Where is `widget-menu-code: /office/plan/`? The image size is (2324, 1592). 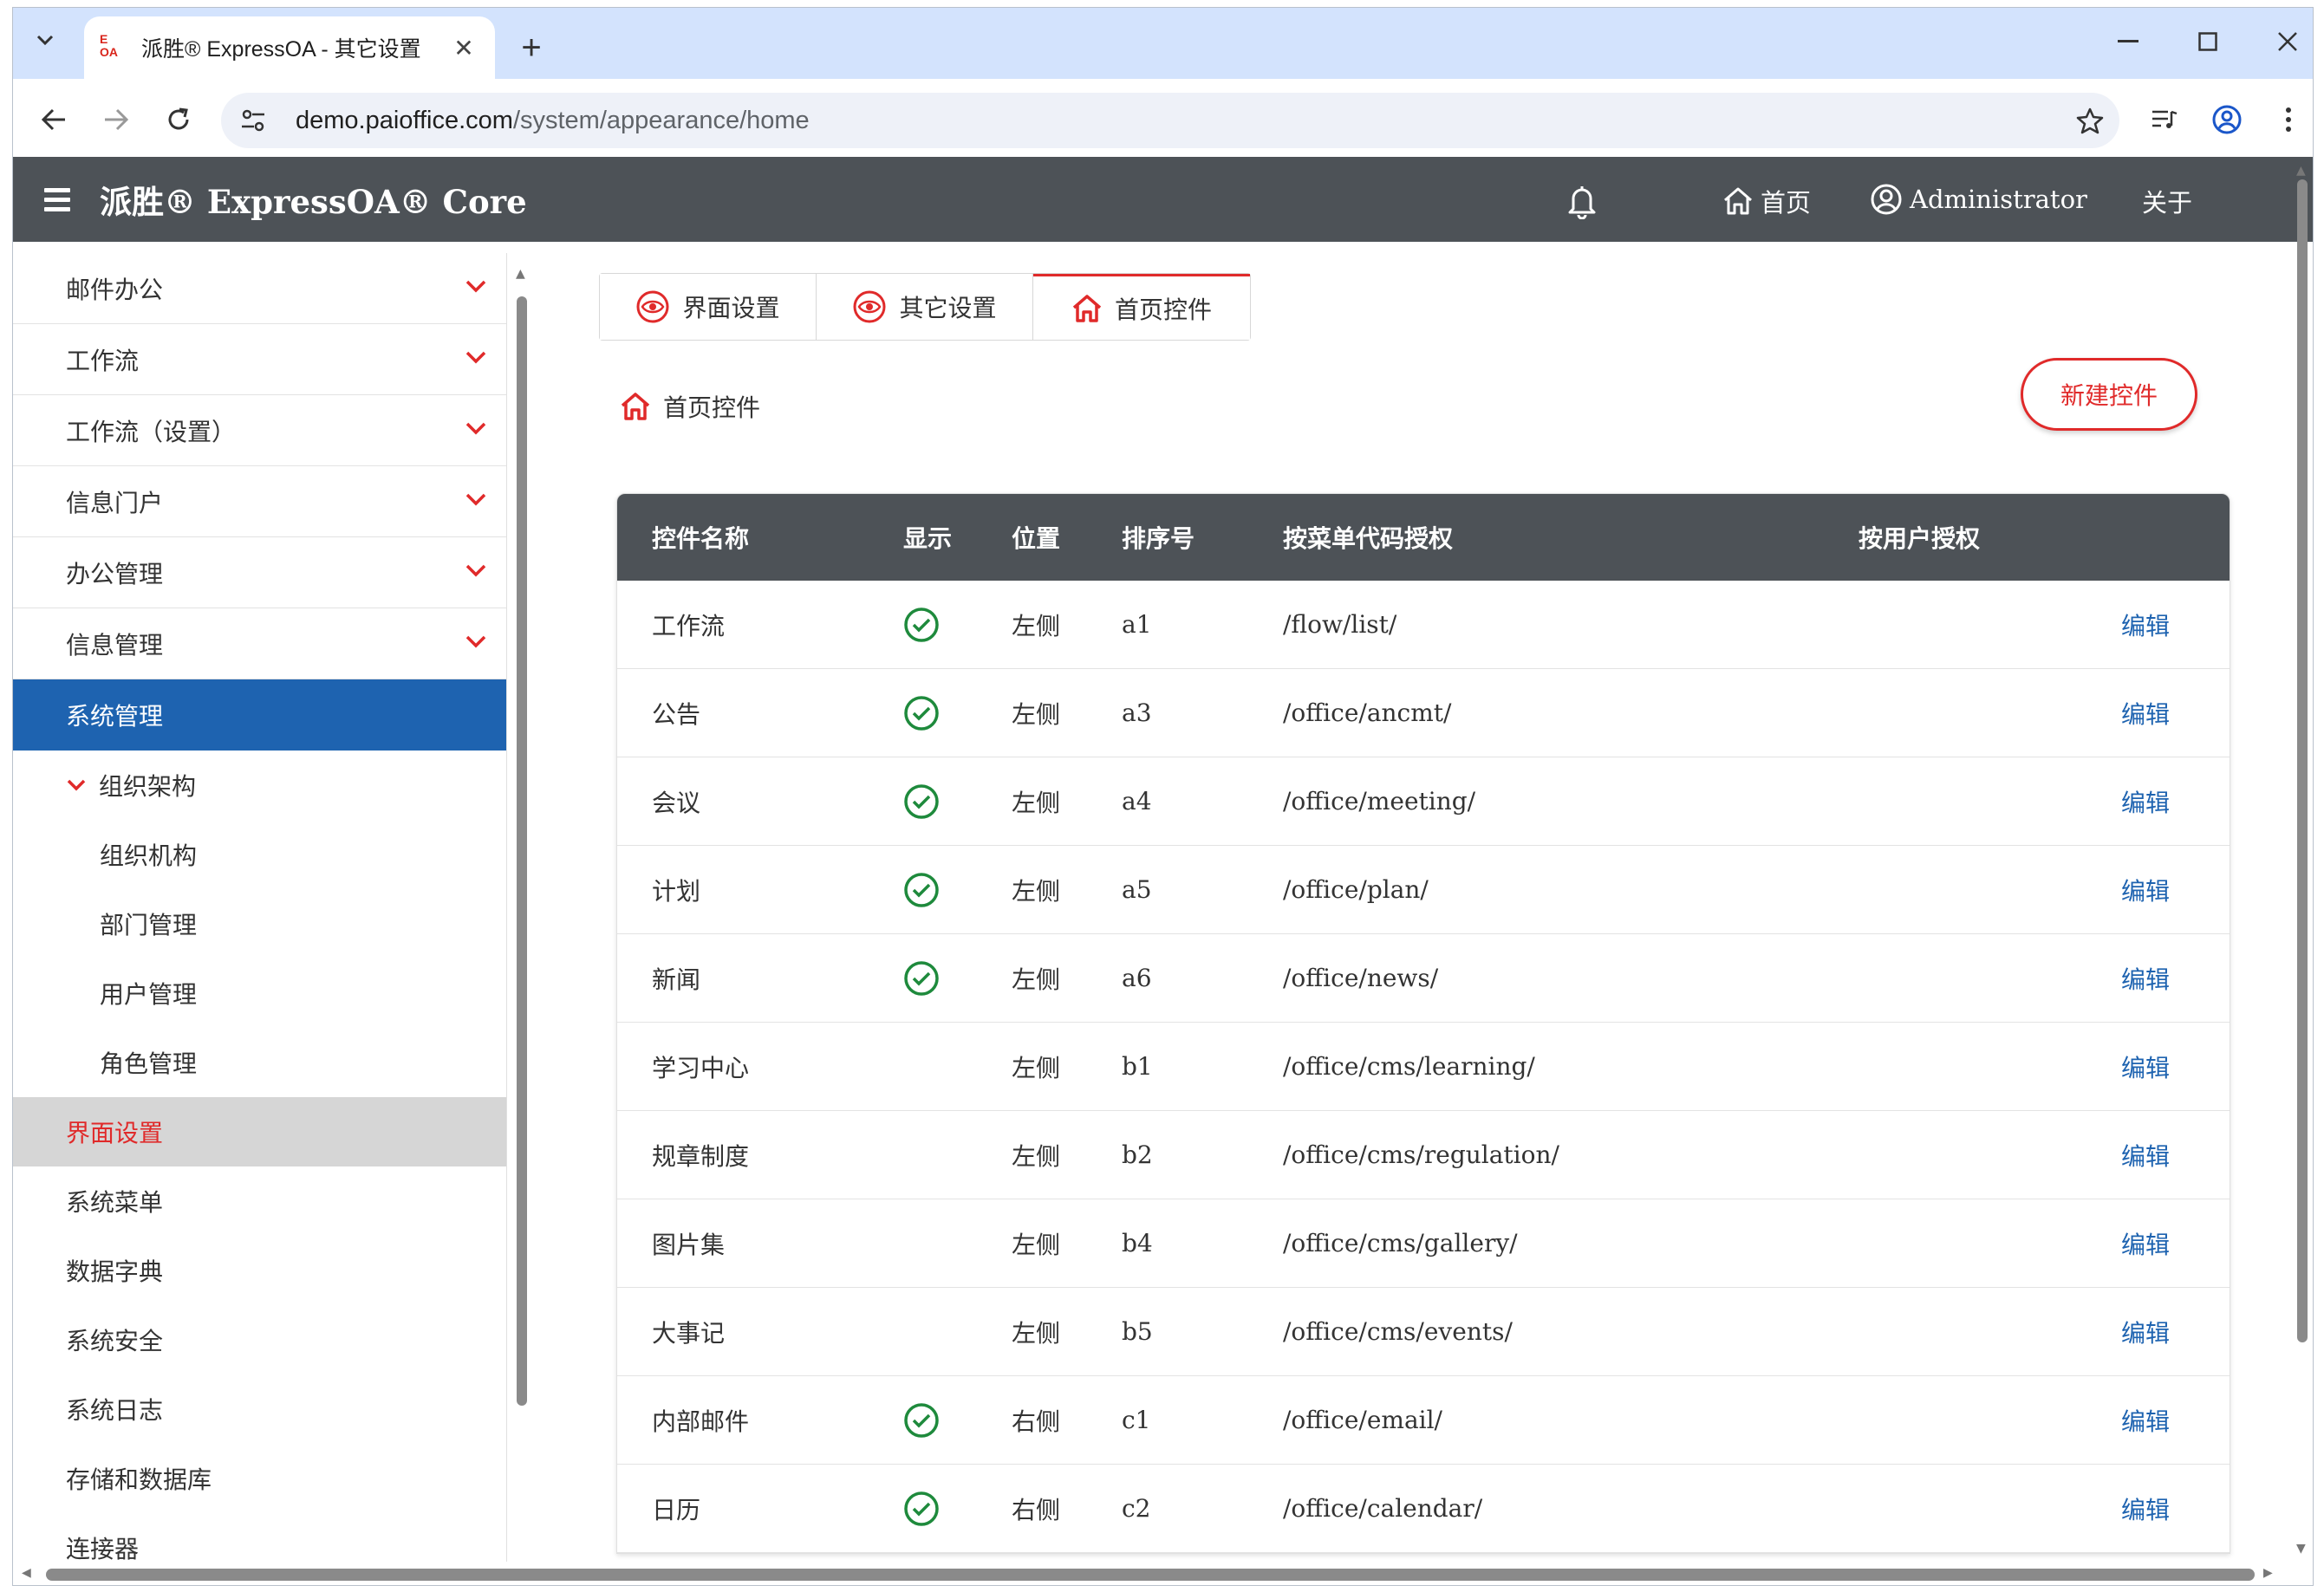
widget-menu-code: /office/plan/ is located at coordinates (1356, 889).